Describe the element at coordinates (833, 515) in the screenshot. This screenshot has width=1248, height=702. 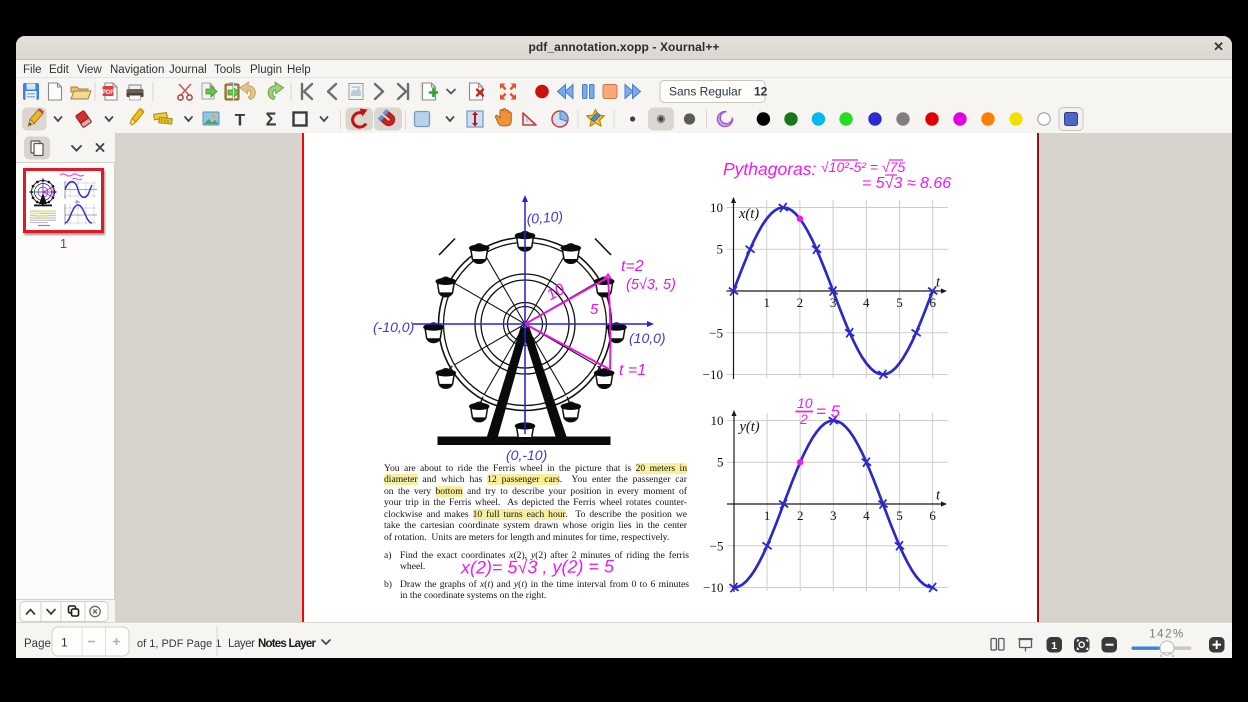
I see `svg-text: 3` at that location.